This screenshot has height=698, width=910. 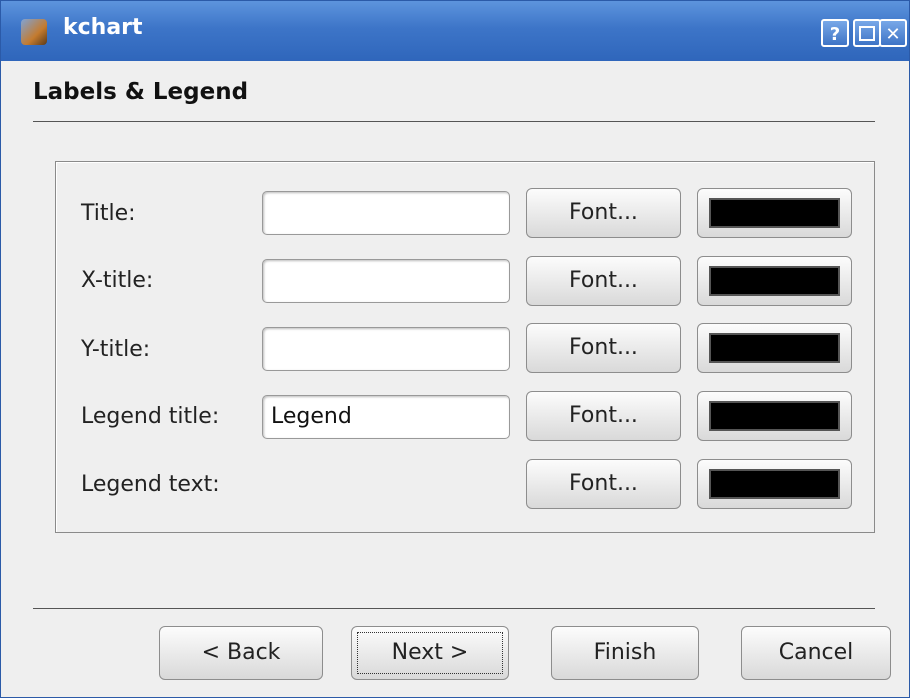 I want to click on legend-title-input: Legend, so click(x=386, y=417).